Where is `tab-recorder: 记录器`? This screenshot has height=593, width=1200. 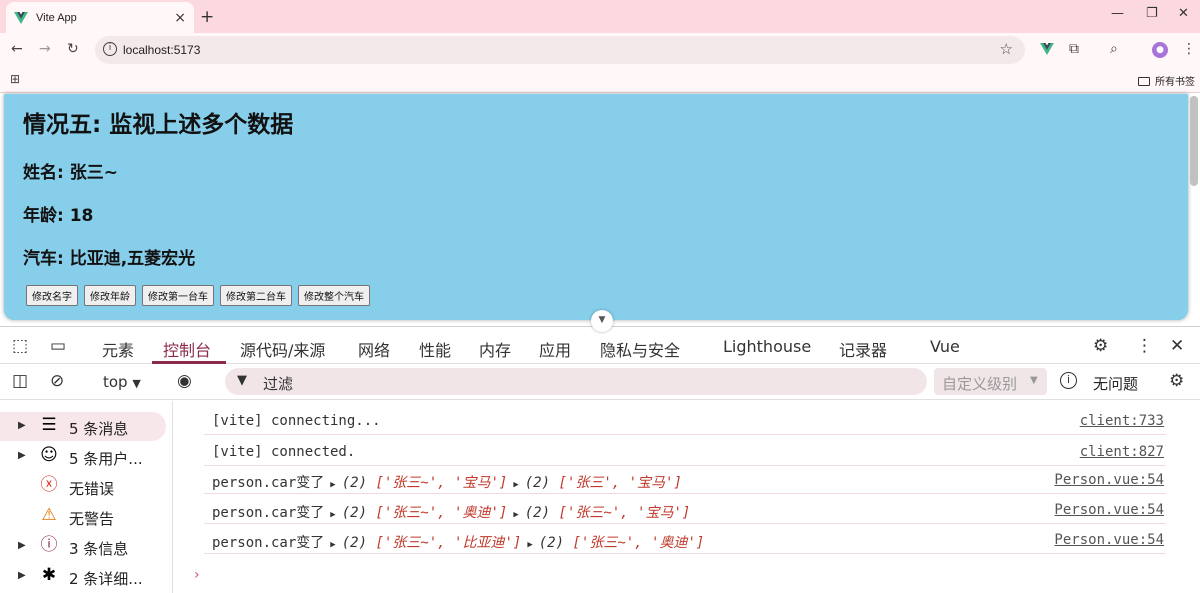 tab-recorder: 记录器 is located at coordinates (863, 349).